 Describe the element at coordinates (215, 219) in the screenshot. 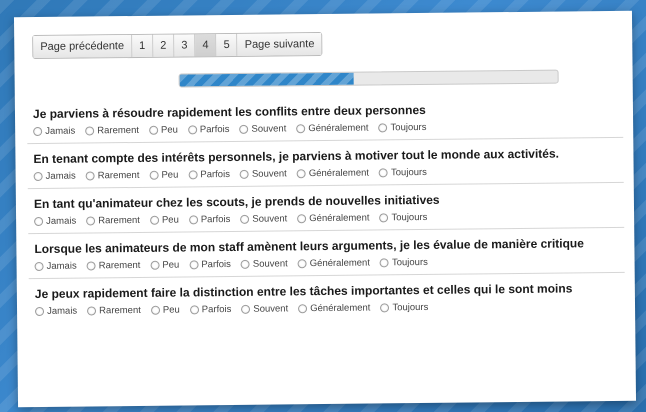

I see `option-label: Parfois` at that location.